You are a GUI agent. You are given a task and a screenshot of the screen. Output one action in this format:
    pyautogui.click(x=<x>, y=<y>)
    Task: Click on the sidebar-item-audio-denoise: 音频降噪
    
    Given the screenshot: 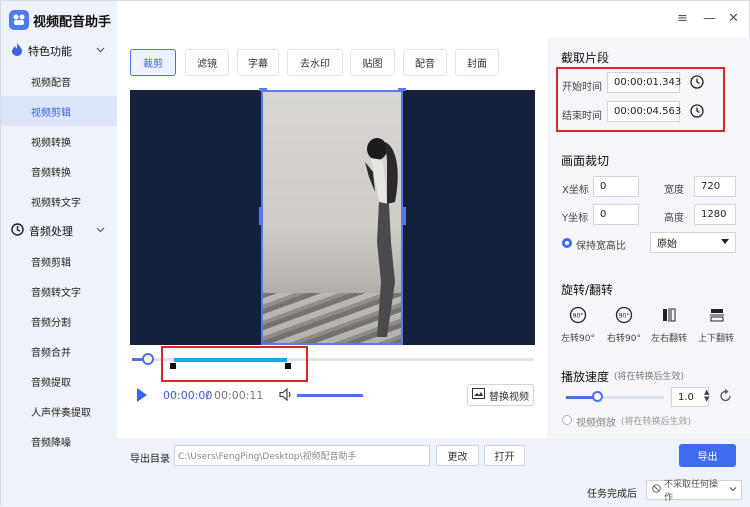 What is the action you would take?
    pyautogui.click(x=59, y=441)
    